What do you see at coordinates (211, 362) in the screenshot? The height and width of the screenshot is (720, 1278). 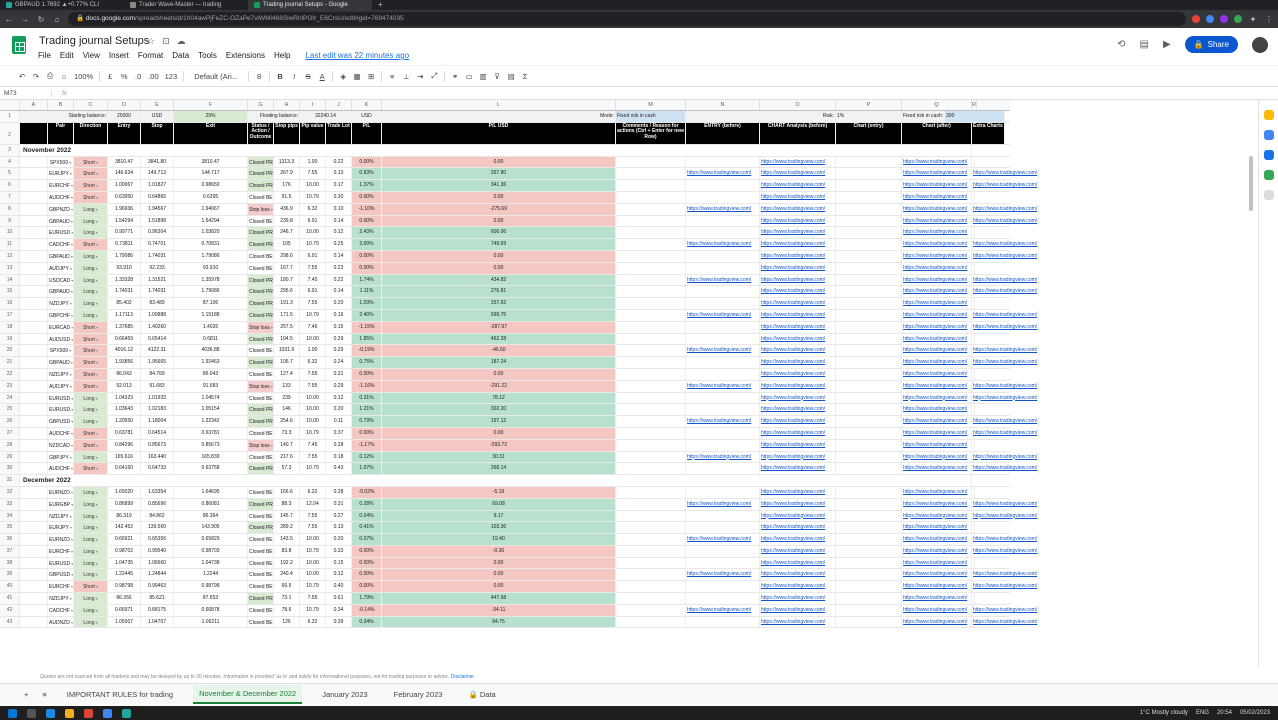 I see `exit-cell: 1.92463` at bounding box center [211, 362].